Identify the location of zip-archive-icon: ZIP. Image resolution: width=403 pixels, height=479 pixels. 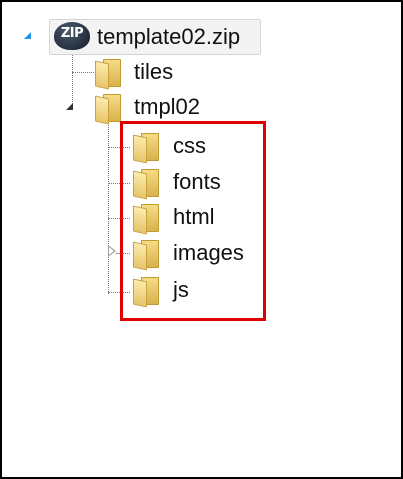
(72, 36).